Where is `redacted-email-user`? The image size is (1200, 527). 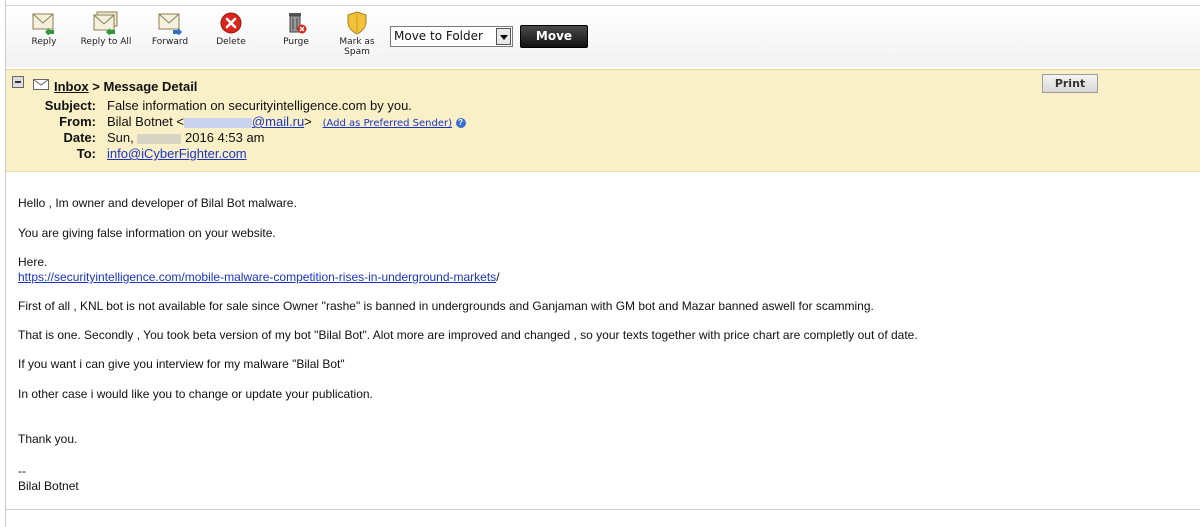 redacted-email-user is located at coordinates (217, 122).